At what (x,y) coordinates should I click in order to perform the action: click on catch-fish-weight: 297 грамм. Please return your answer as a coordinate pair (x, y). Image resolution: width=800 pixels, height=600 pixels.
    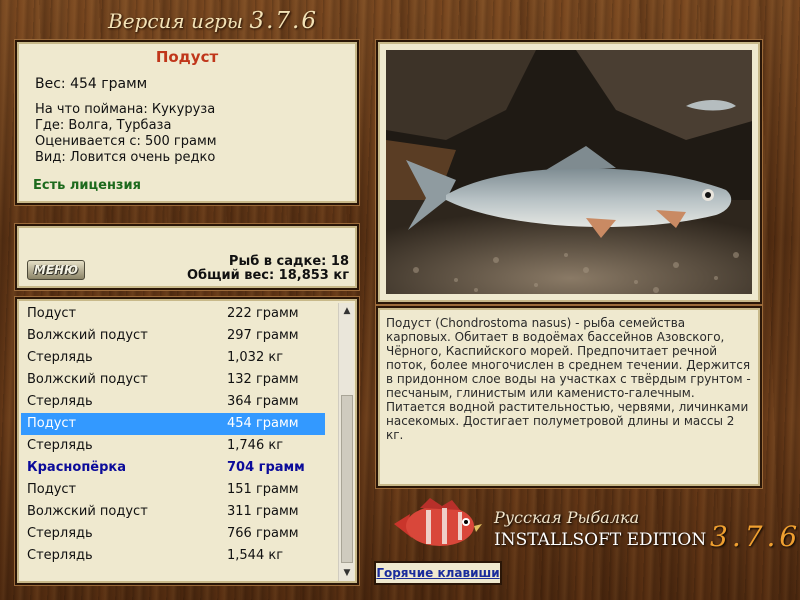
    Looking at the image, I should click on (263, 335).